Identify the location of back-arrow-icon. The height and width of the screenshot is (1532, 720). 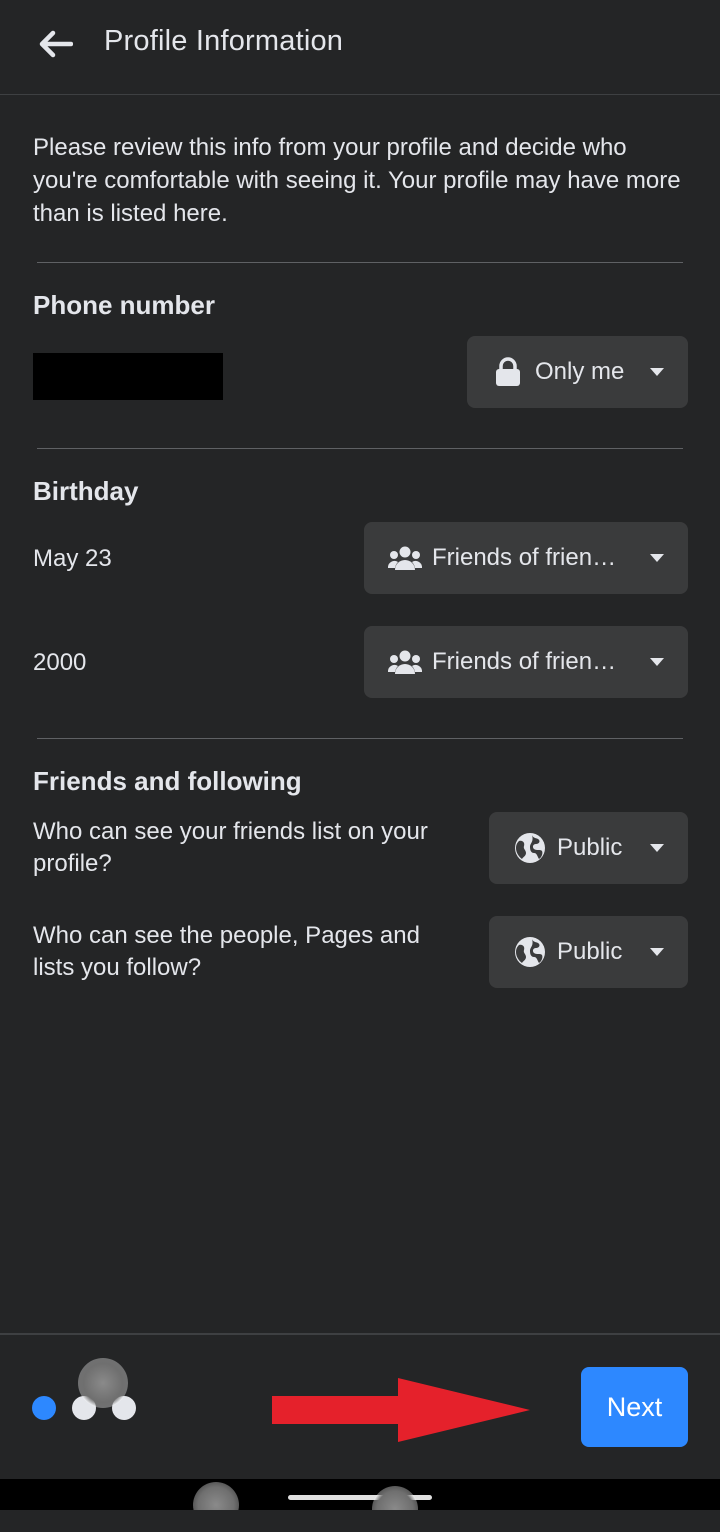
(56, 44).